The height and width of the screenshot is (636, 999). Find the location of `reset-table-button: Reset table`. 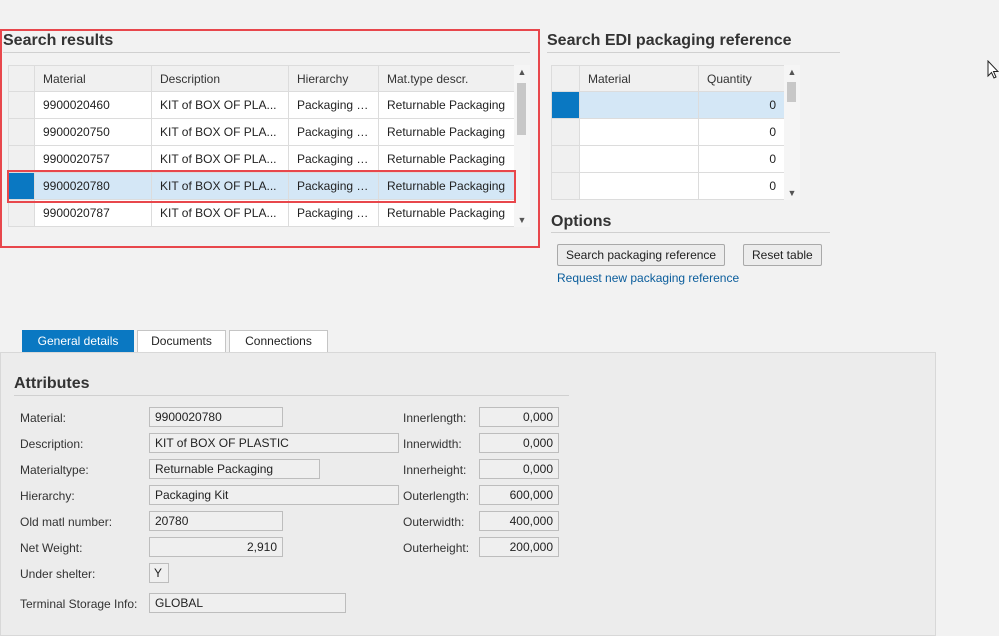

reset-table-button: Reset table is located at coordinates (782, 255).